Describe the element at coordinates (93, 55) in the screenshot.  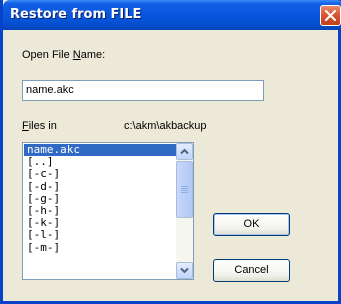
I see `open-file-name-label-rest: ame:` at that location.